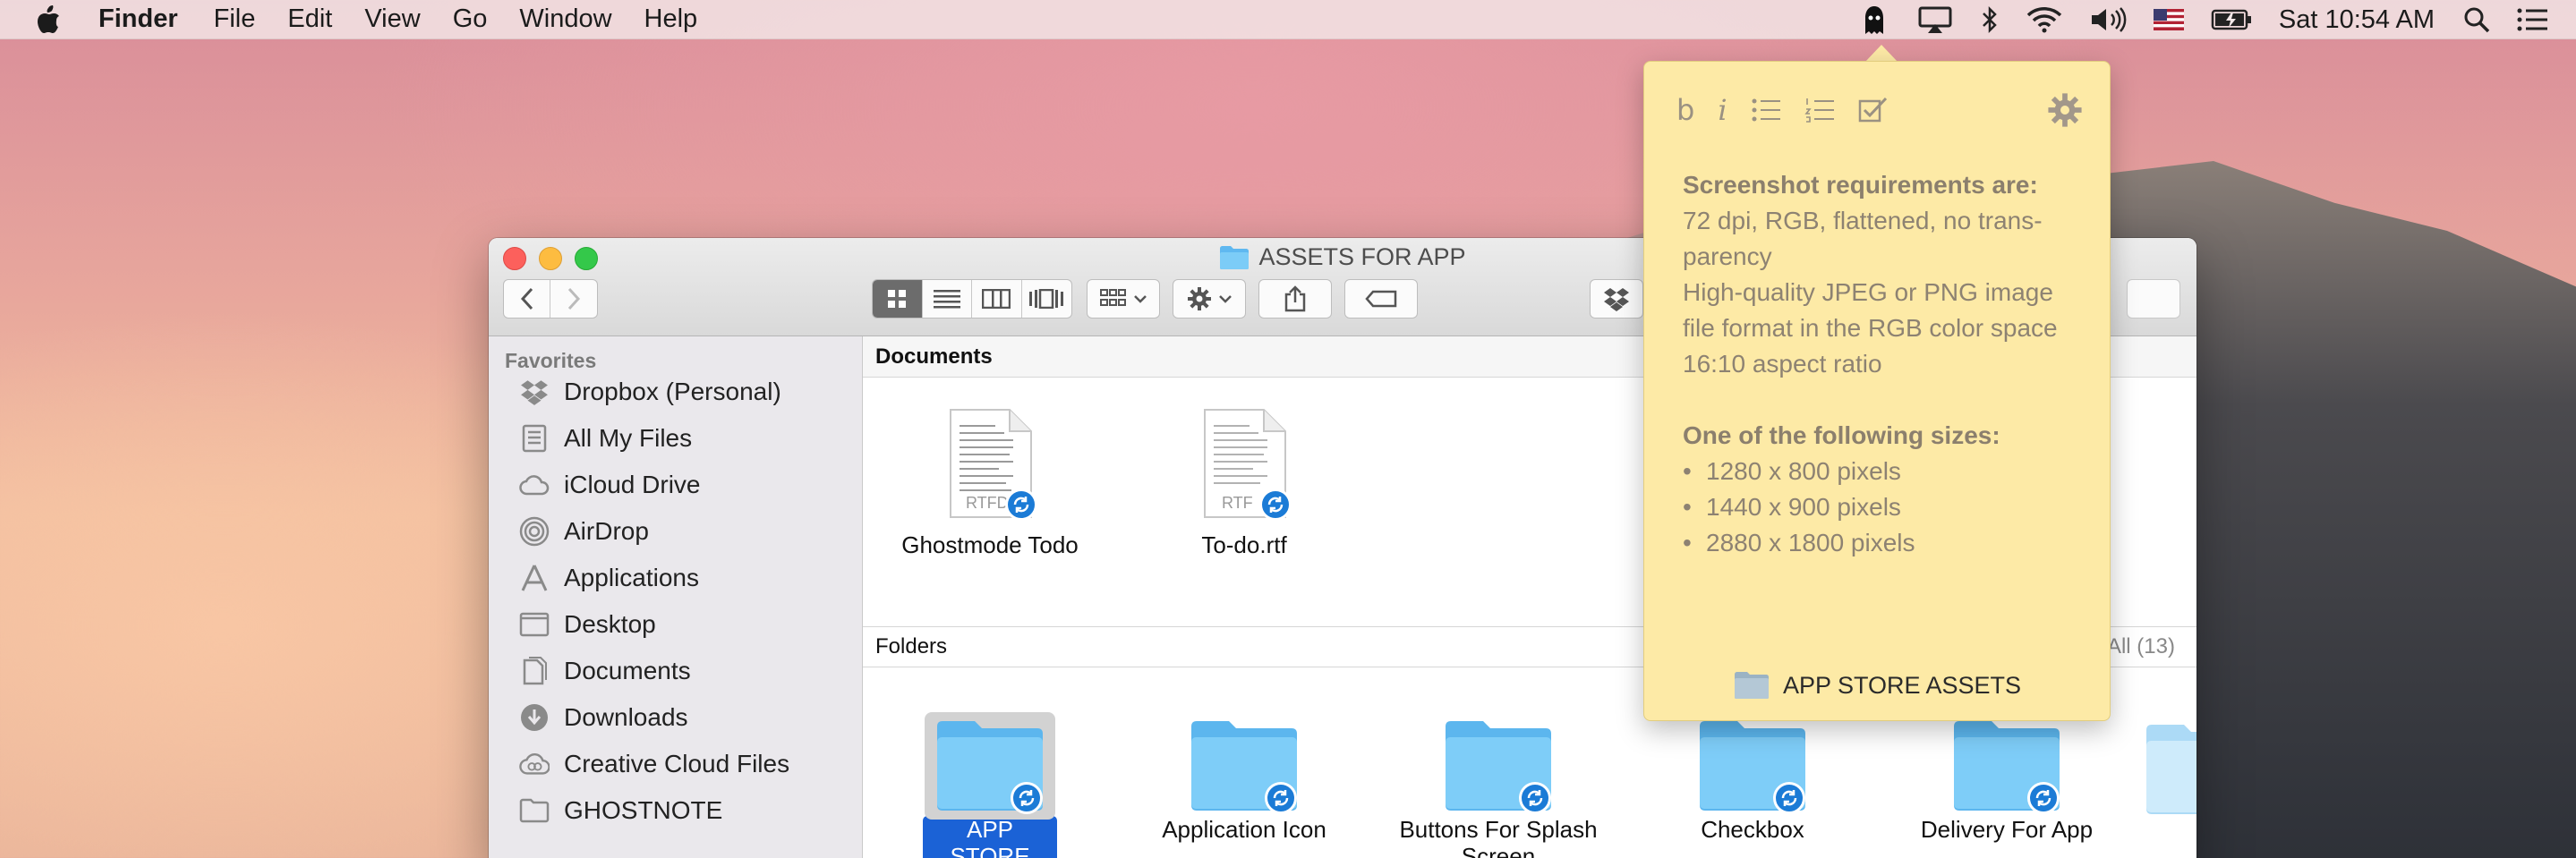 This screenshot has width=2576, height=858. I want to click on note-heading-sizes: One of the following sizes:, so click(1841, 435).